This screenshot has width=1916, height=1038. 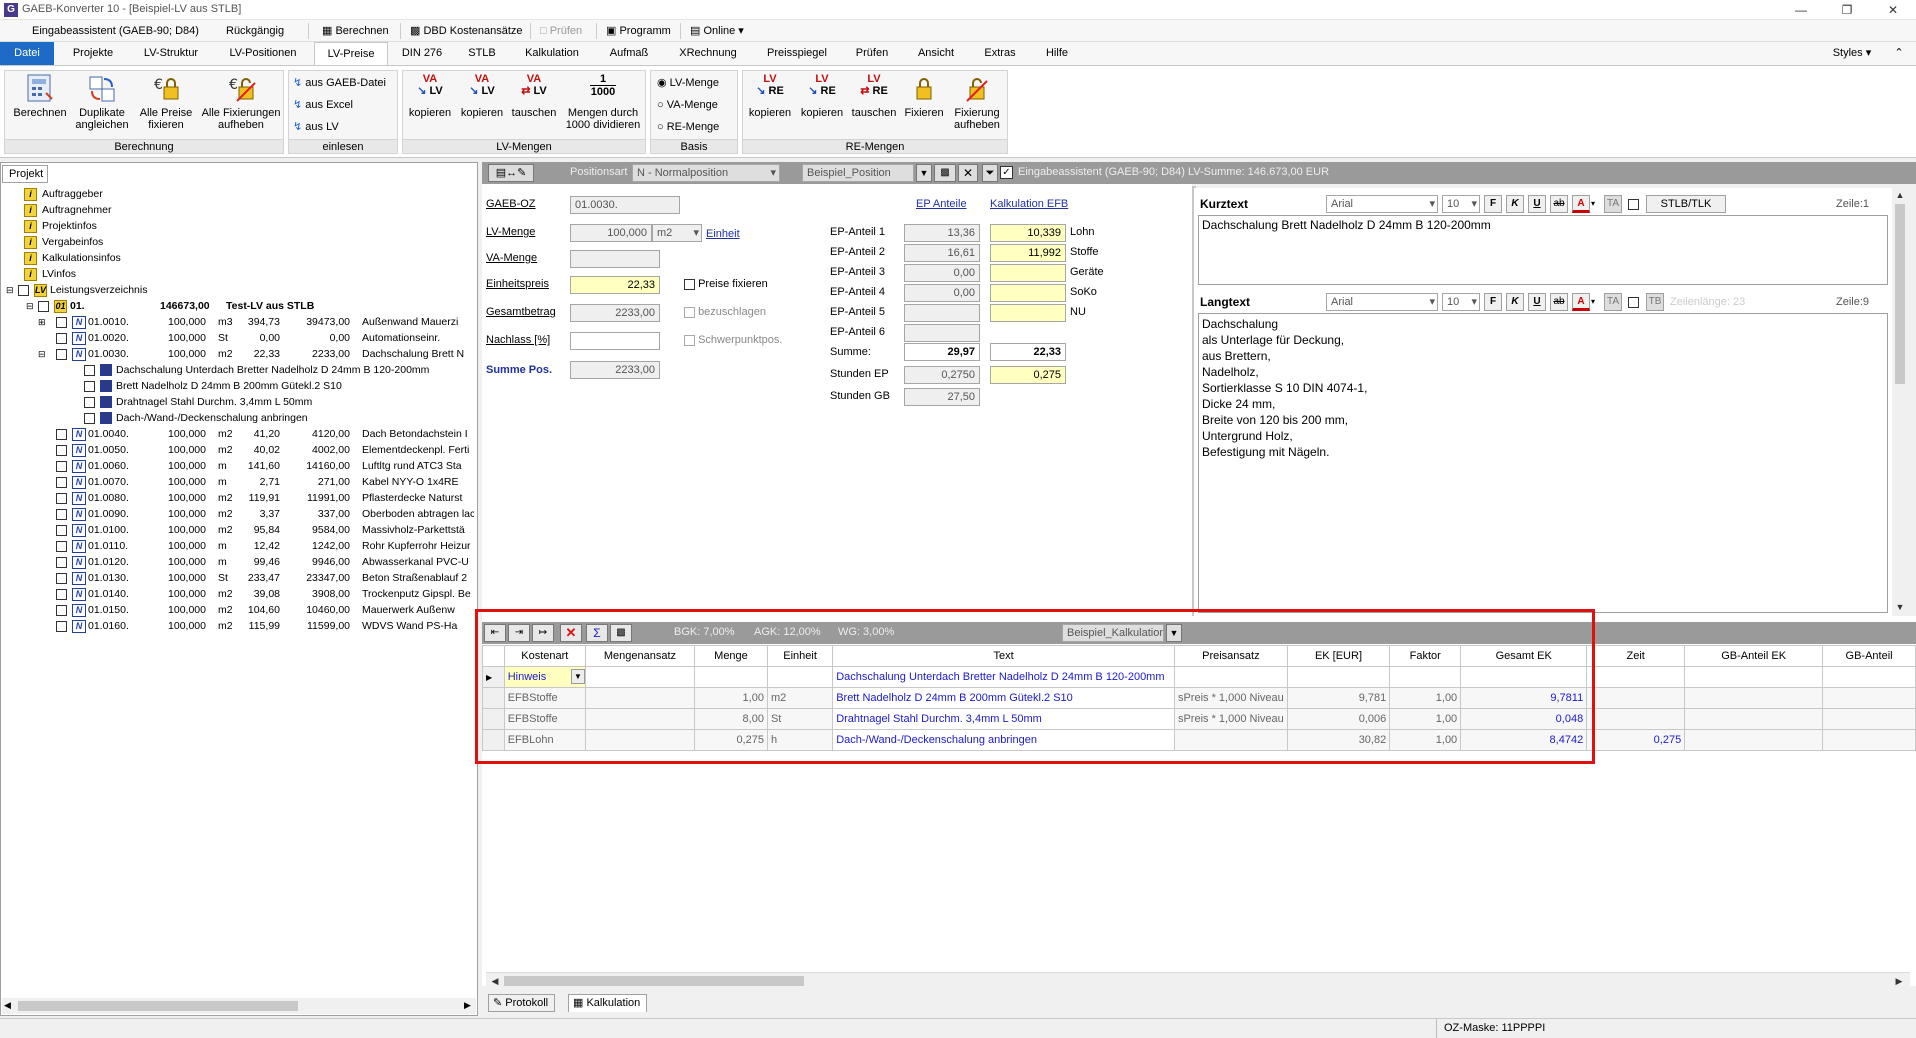 What do you see at coordinates (640, 656) in the screenshot?
I see `column-header: Mengenansatz` at bounding box center [640, 656].